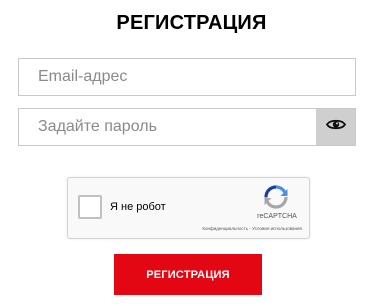 This screenshot has height=306, width=383. Describe the element at coordinates (168, 127) in the screenshot. I see `password-input` at that location.